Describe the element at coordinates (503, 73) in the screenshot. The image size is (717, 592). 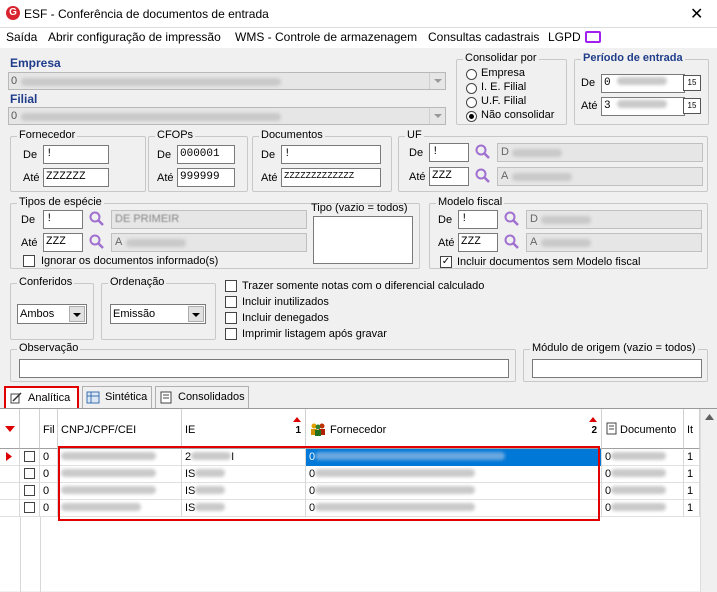
I see `radio-empresa-label: Empresa` at that location.